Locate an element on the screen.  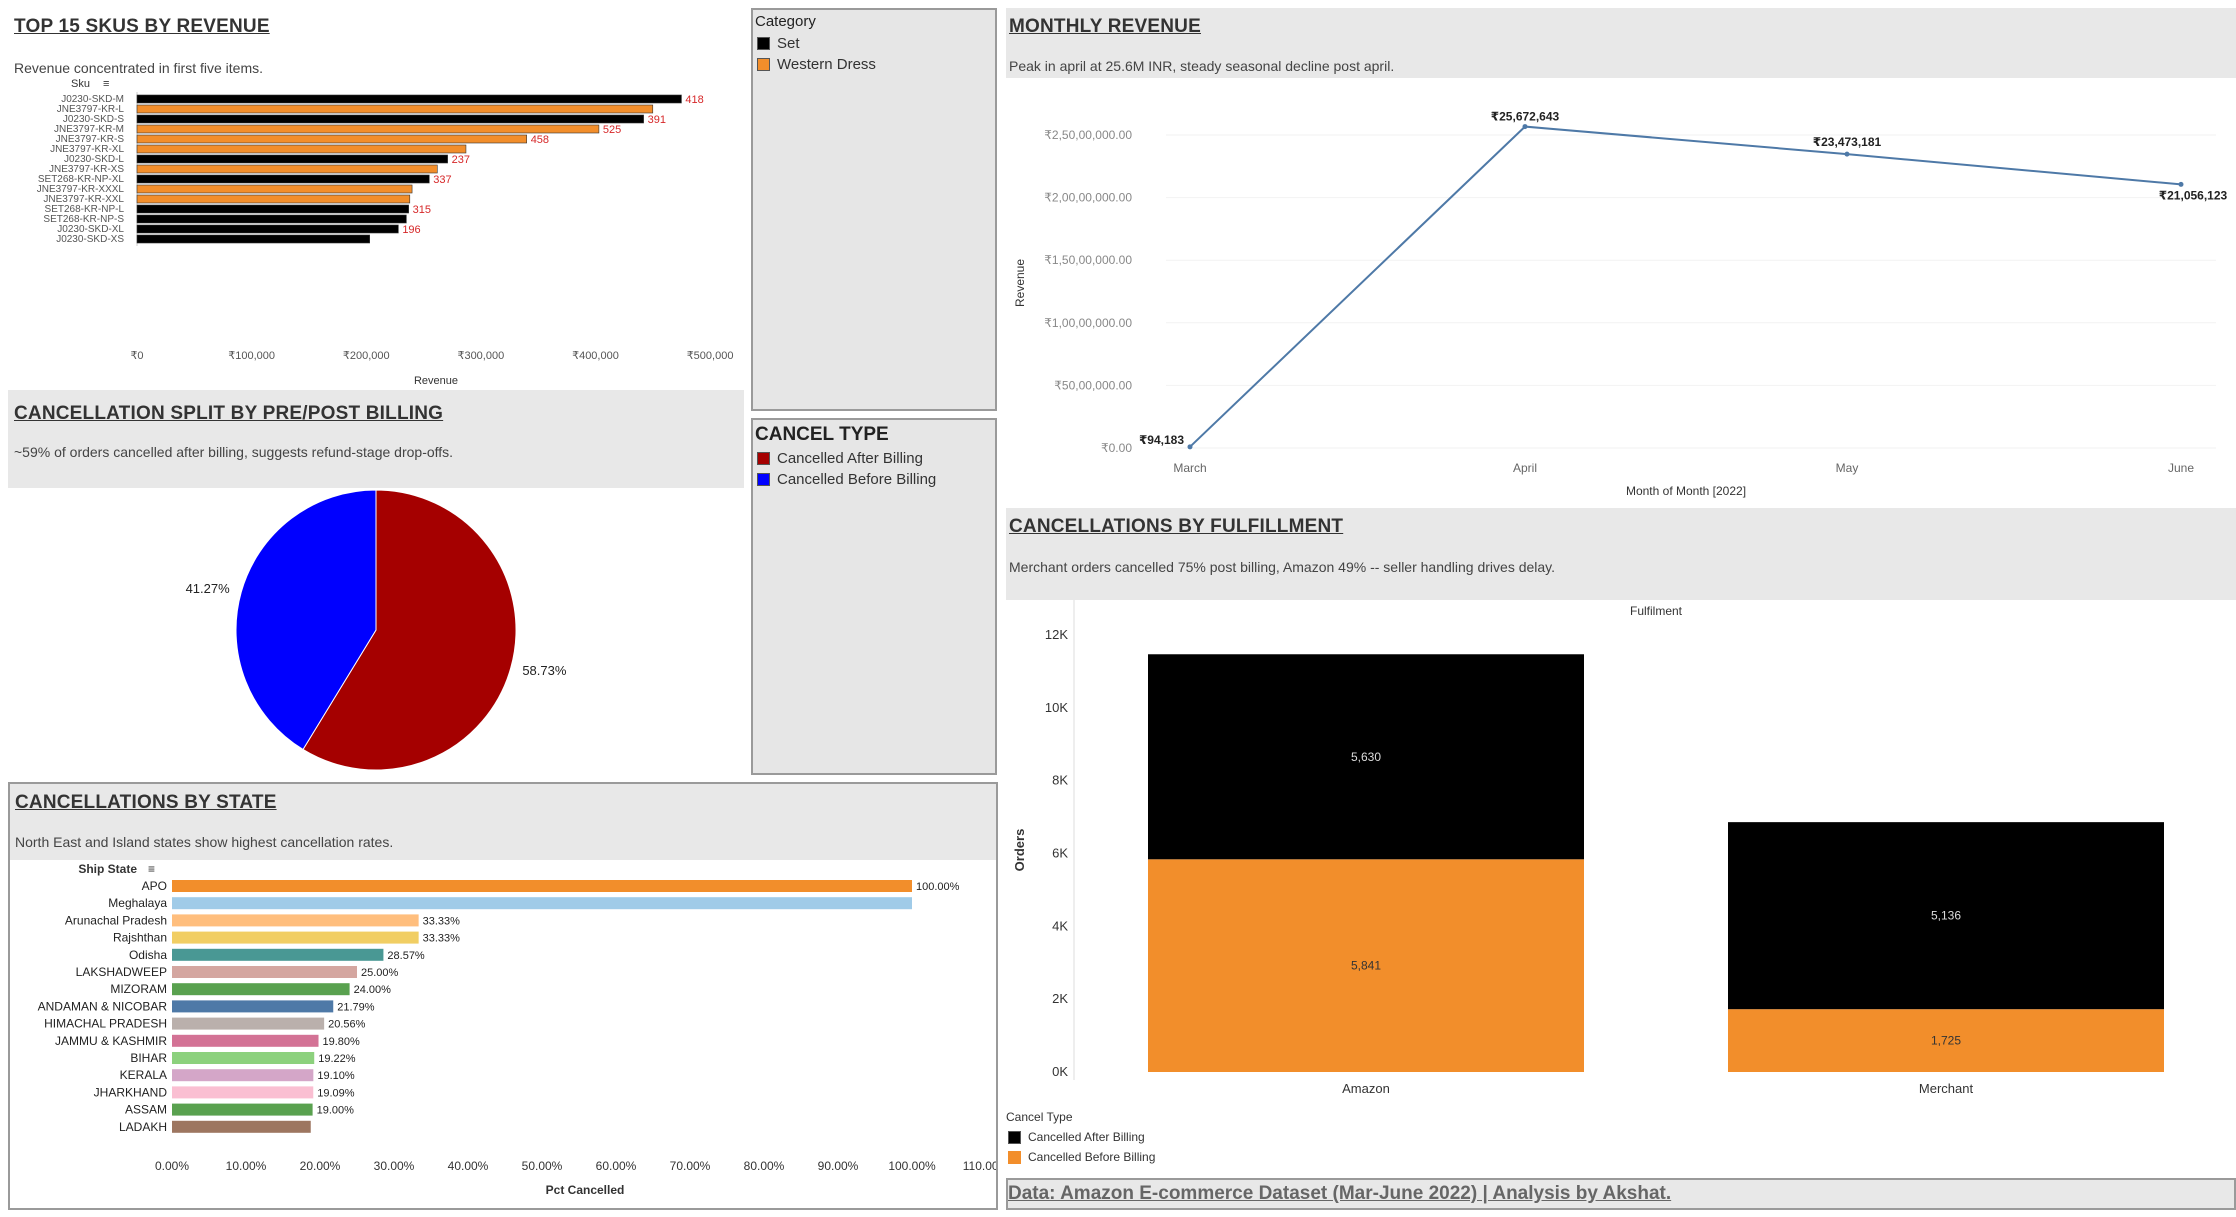
sku-data-label-j0230-skd-l: 237 is located at coordinates (461, 160).